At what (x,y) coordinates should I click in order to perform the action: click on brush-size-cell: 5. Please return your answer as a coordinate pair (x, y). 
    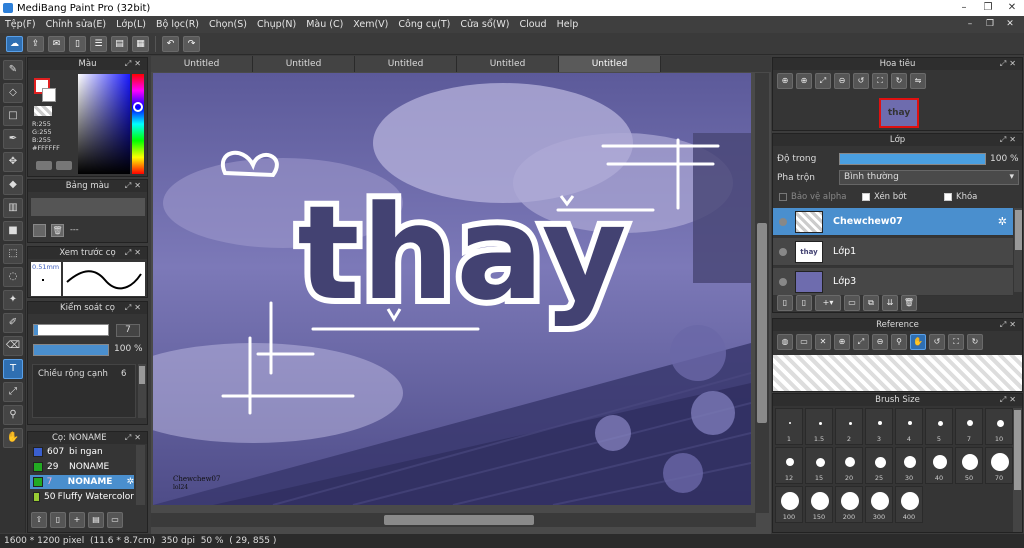
    Looking at the image, I should click on (939, 426).